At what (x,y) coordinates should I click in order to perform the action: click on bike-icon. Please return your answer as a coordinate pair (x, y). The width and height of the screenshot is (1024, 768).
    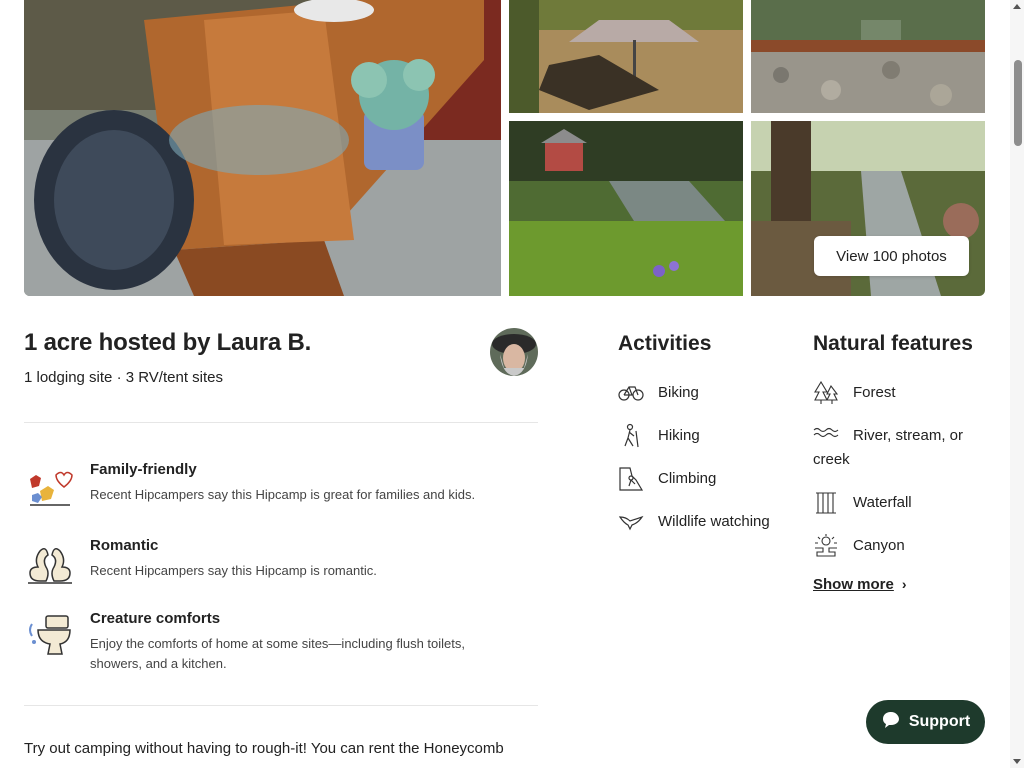
    Looking at the image, I should click on (631, 393).